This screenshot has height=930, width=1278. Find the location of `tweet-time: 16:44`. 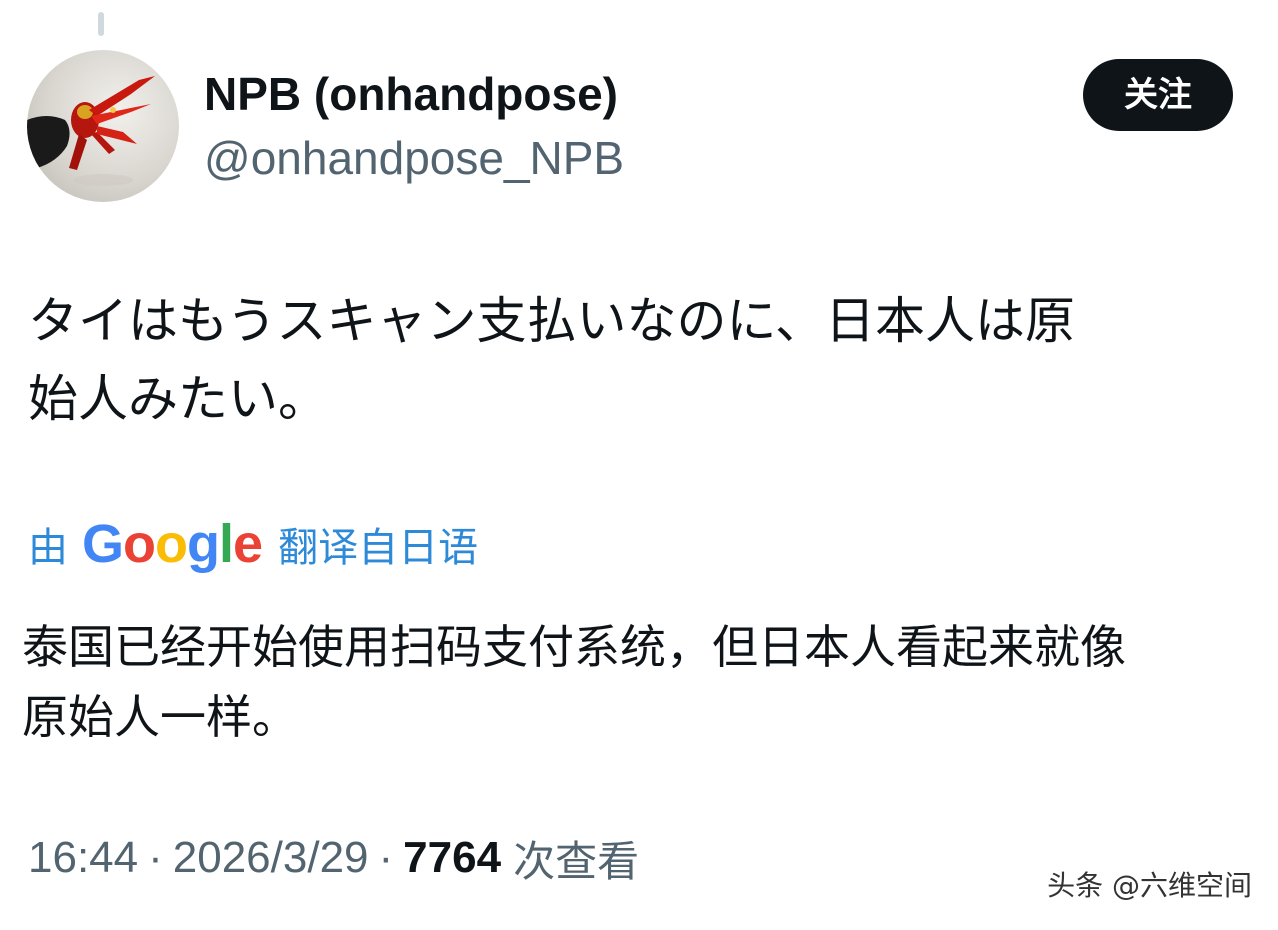

tweet-time: 16:44 is located at coordinates (83, 858).